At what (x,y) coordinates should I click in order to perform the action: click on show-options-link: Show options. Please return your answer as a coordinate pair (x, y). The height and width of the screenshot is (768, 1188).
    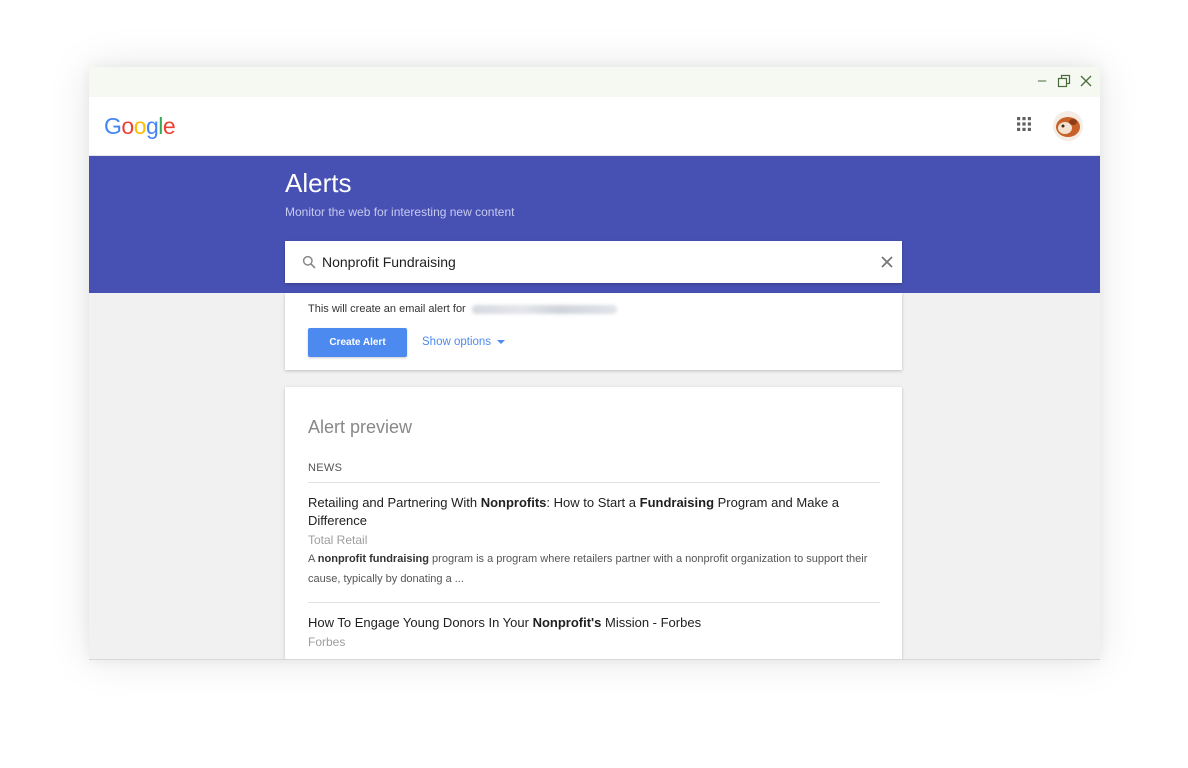
    Looking at the image, I should click on (464, 342).